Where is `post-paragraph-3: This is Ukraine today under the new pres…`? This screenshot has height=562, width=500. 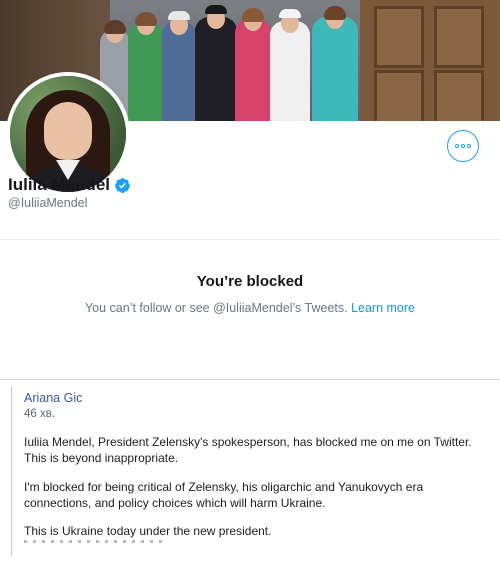 post-paragraph-3: This is Ukraine today under the new pres… is located at coordinates (148, 531).